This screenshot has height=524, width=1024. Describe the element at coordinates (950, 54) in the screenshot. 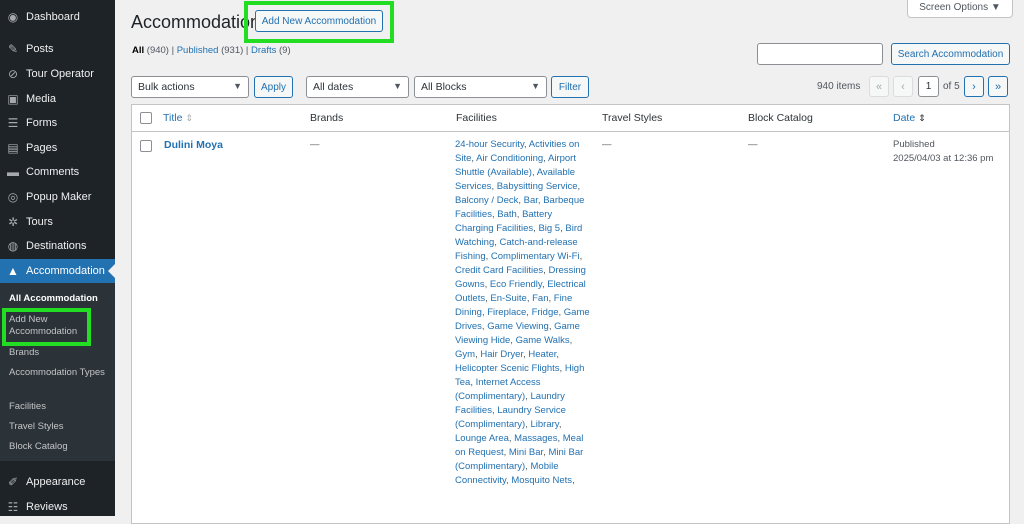

I see `search-accommodation-button: Search Accommodation` at that location.